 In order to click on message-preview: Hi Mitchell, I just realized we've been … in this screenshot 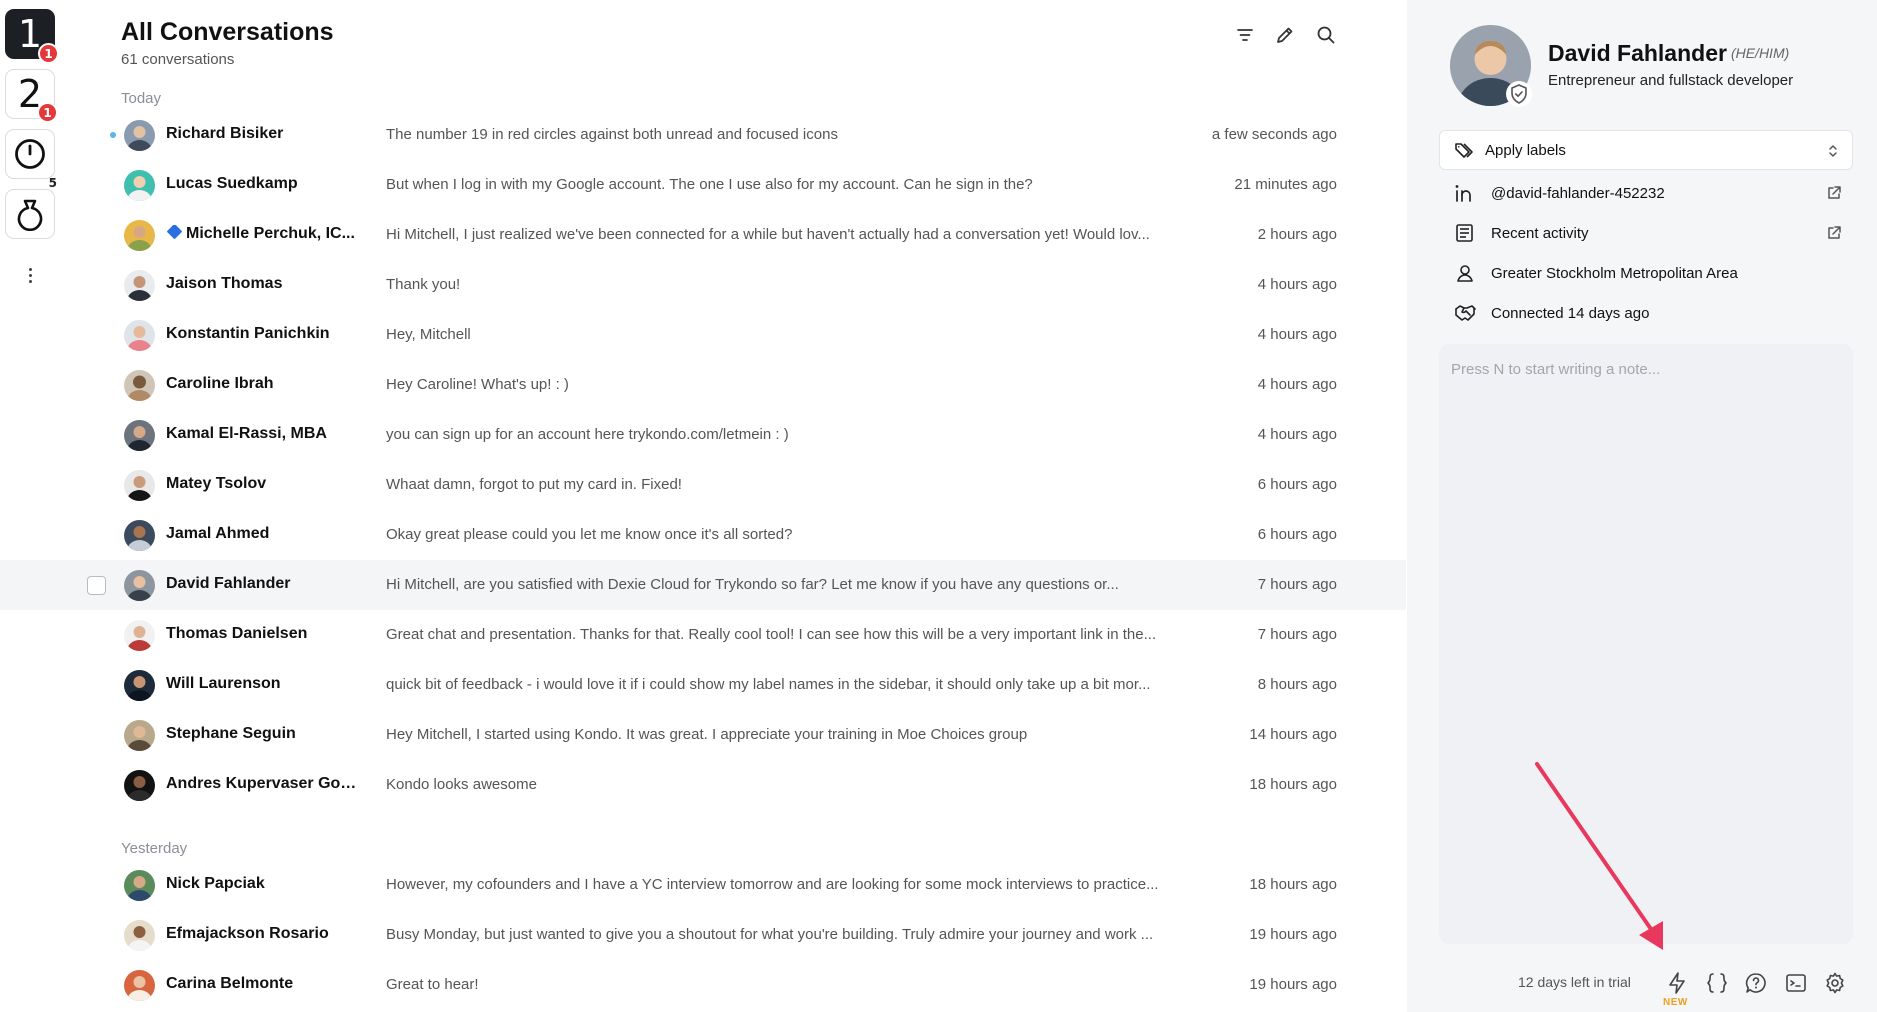, I will do `click(768, 234)`.